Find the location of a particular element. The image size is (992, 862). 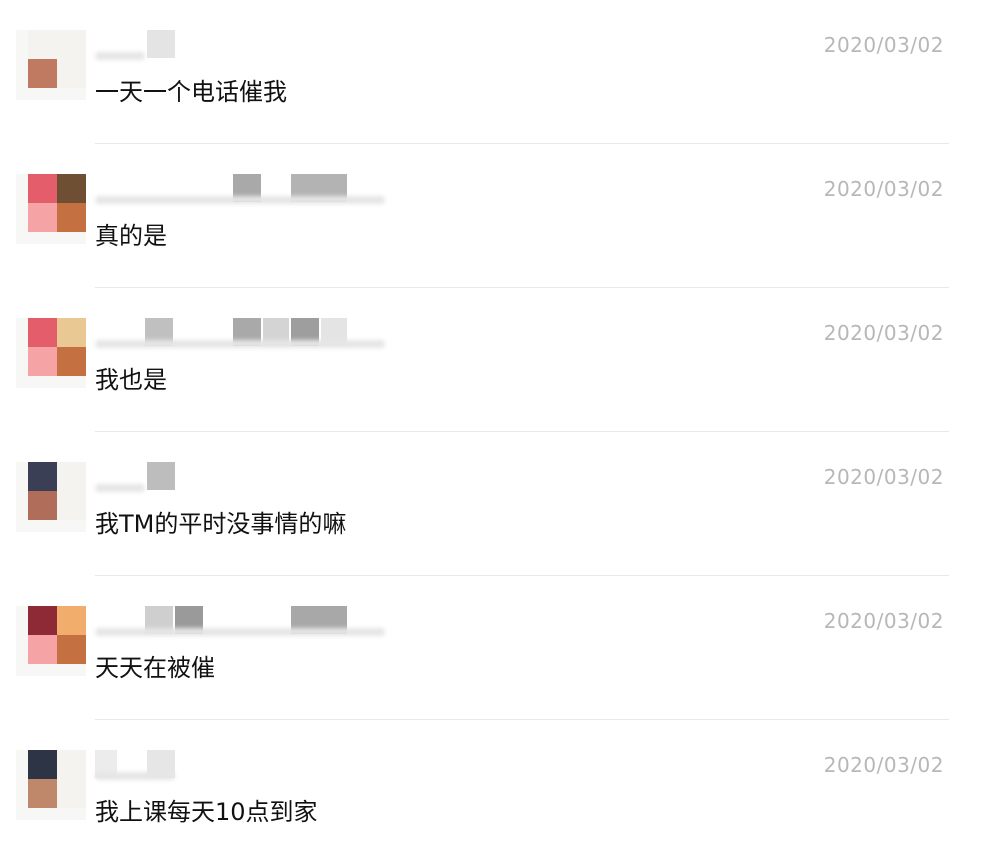

comment-text: 一天一个电话催我 is located at coordinates (191, 92).